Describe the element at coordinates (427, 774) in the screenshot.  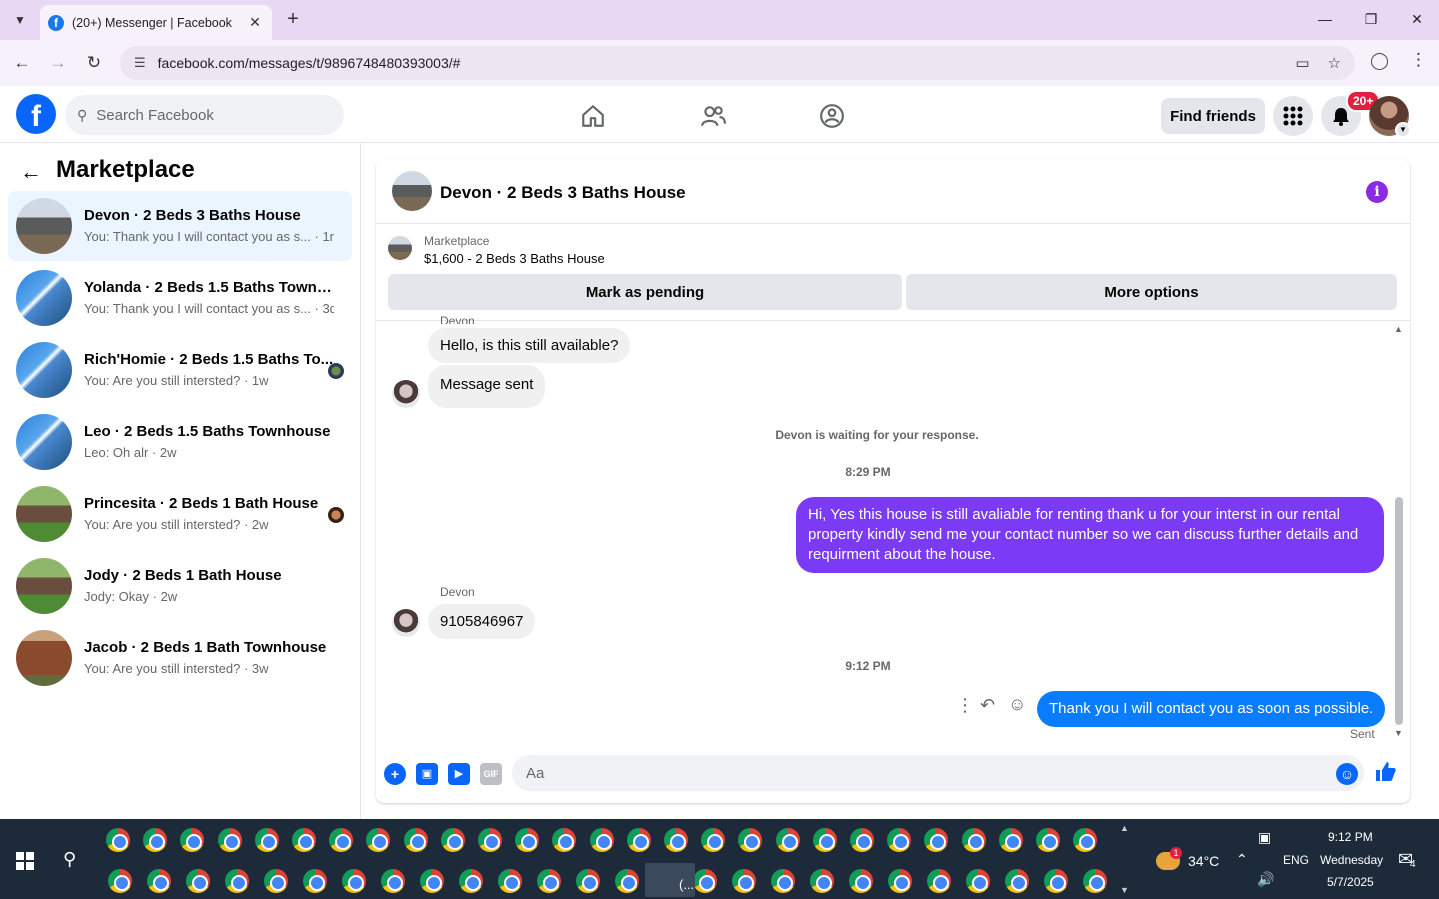
I see `attach-image-icon: ▣` at that location.